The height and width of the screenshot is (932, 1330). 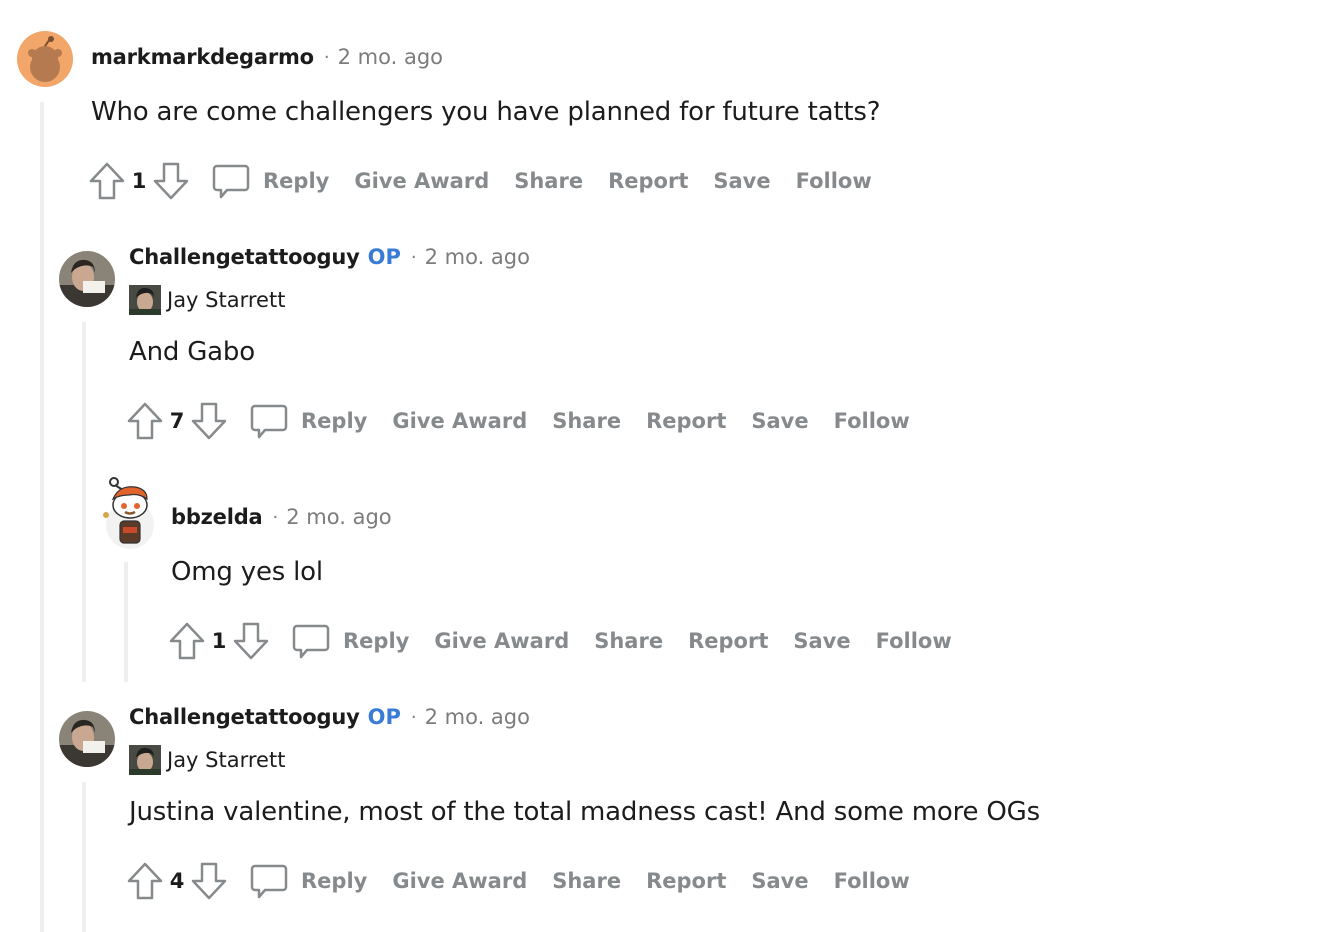 I want to click on comment-meta: markmarkdegarmo · 2 mo. ago, so click(x=267, y=57).